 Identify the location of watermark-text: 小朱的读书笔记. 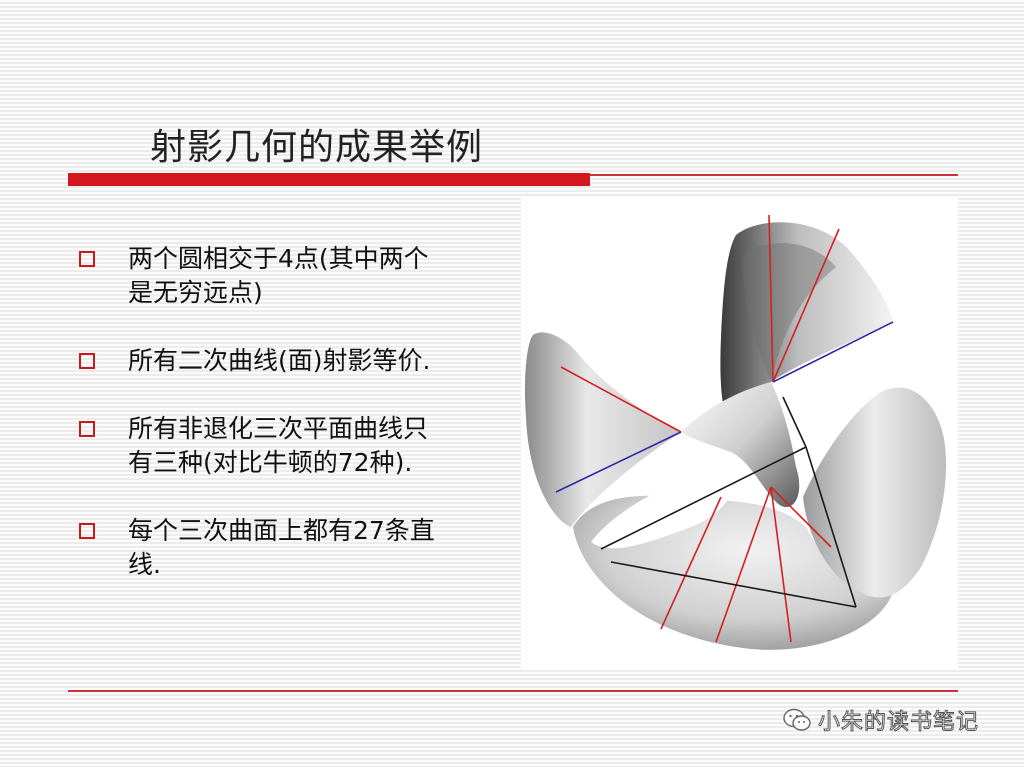
(898, 723).